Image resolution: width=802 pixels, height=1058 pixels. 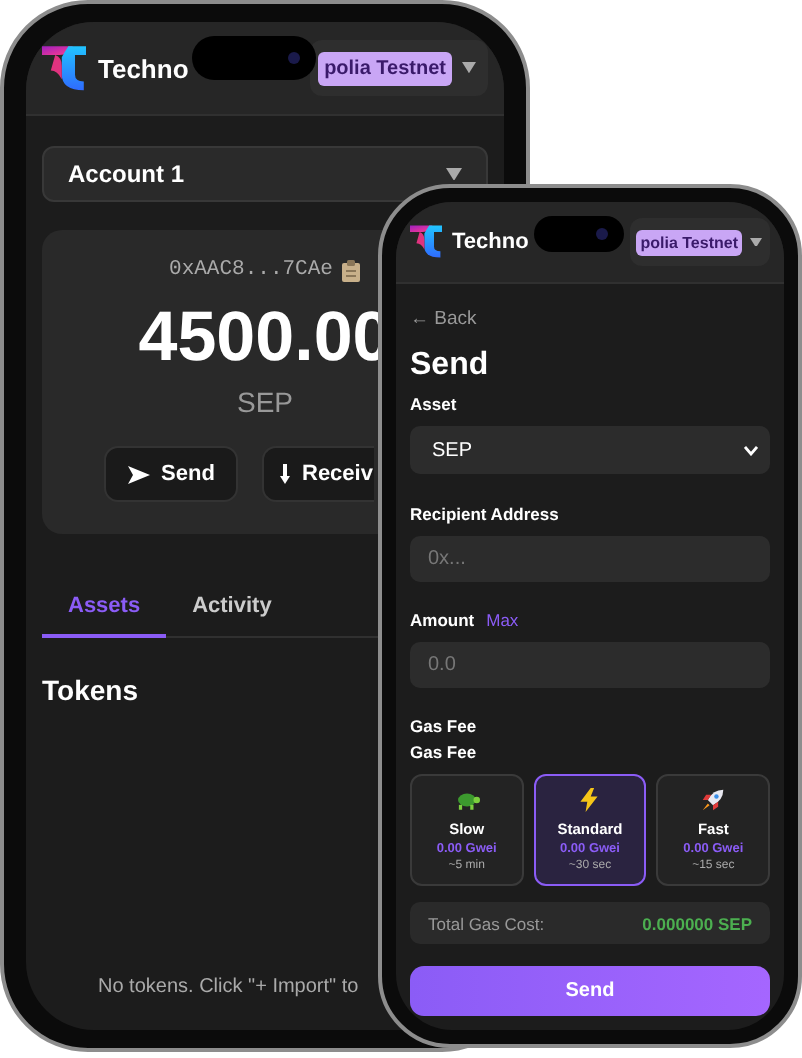 What do you see at coordinates (486, 923) in the screenshot?
I see `total-label: Total Gas Cost:` at bounding box center [486, 923].